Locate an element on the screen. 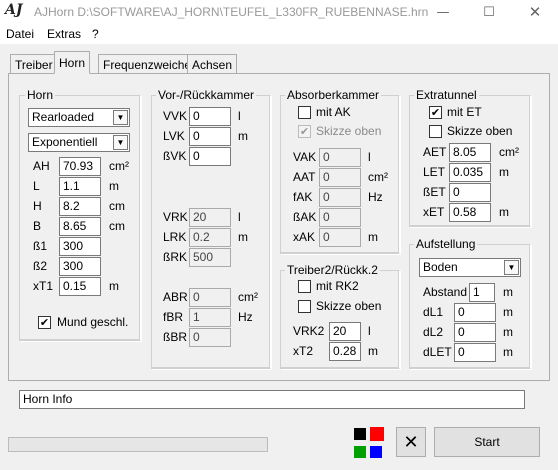 The height and width of the screenshot is (470, 558). input-l: 1.1 is located at coordinates (80, 186).